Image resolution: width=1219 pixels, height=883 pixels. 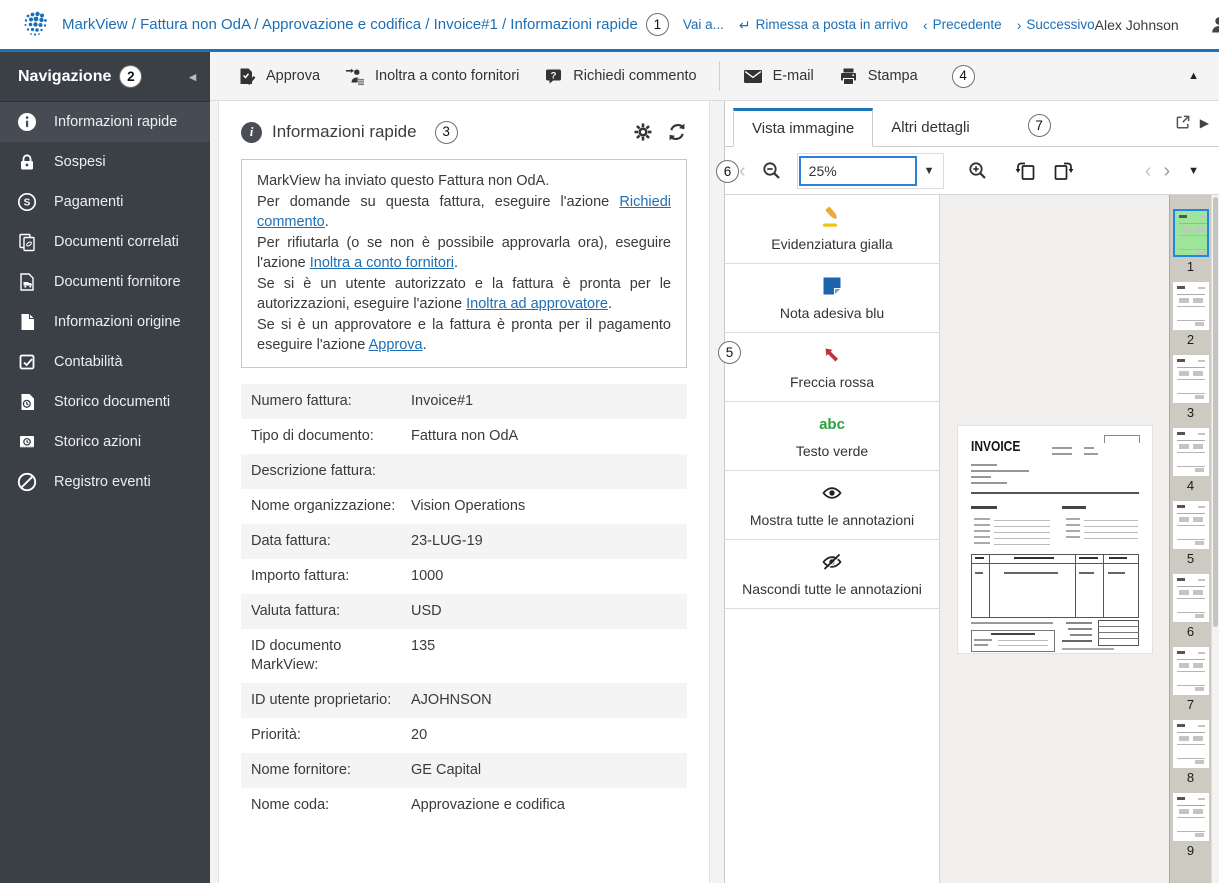 I want to click on page-thumbnail-5: 5, so click(x=1190, y=537).